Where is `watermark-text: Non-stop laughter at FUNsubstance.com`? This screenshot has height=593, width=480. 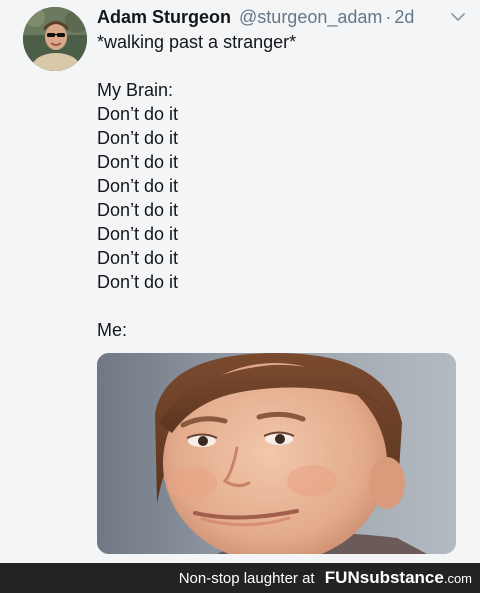 watermark-text: Non-stop laughter at FUNsubstance.com is located at coordinates (325, 578).